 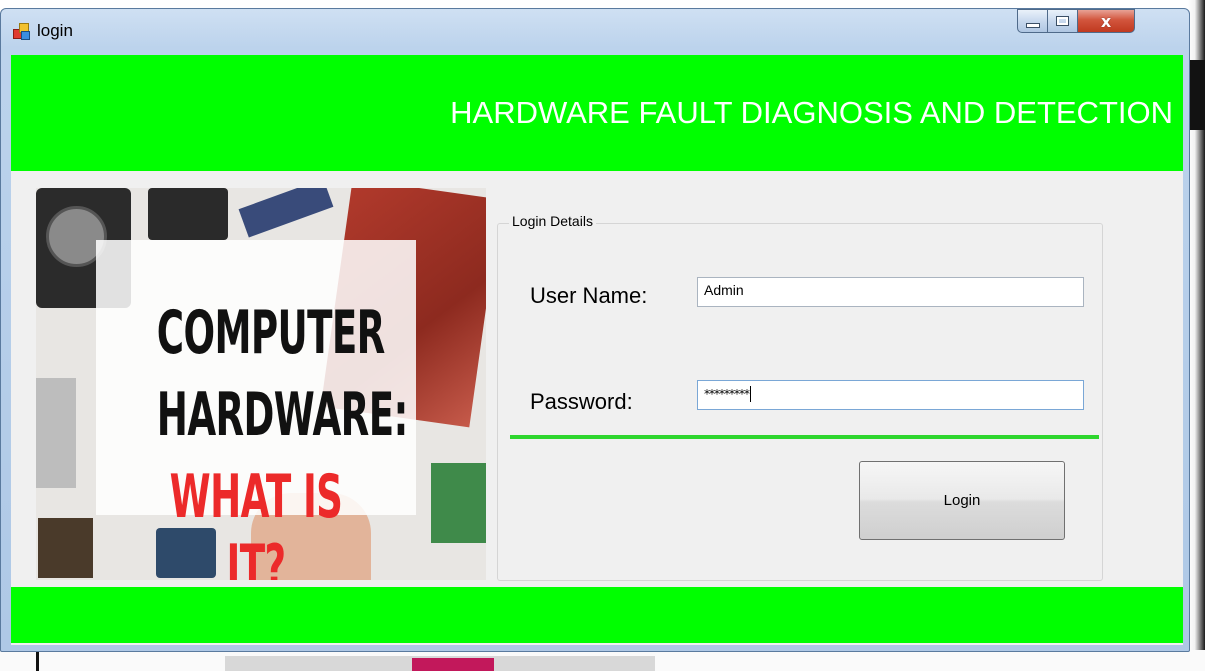 What do you see at coordinates (581, 401) in the screenshot?
I see `password-label: Password:` at bounding box center [581, 401].